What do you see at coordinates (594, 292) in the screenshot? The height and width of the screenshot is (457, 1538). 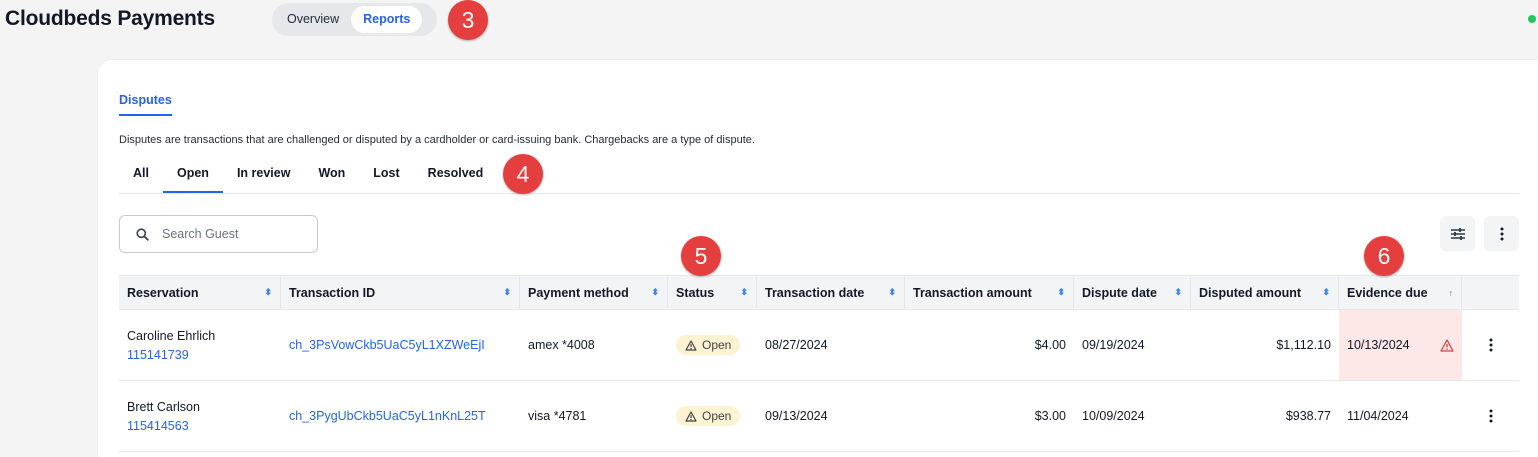 I see `column-header-payment-method: Payment method ⬍` at bounding box center [594, 292].